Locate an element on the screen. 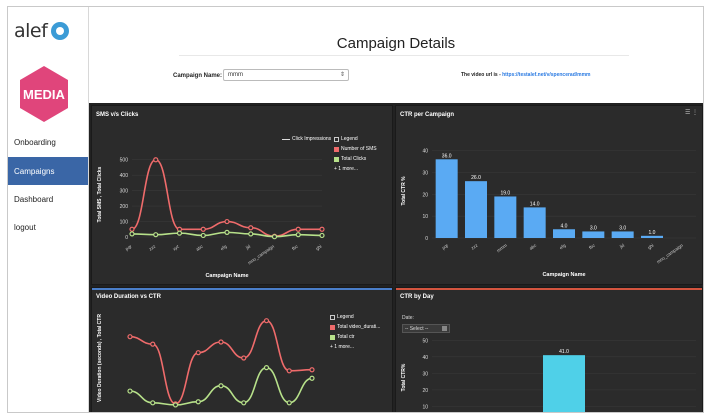  sidebar-item-campaigns: Campaigns is located at coordinates (48, 171).